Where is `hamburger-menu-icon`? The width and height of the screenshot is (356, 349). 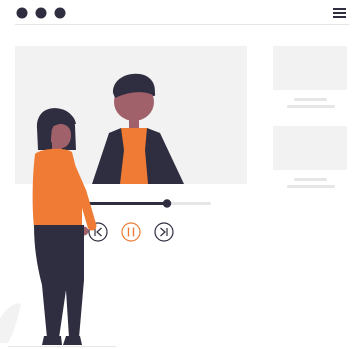
hamburger-menu-icon is located at coordinates (339, 13).